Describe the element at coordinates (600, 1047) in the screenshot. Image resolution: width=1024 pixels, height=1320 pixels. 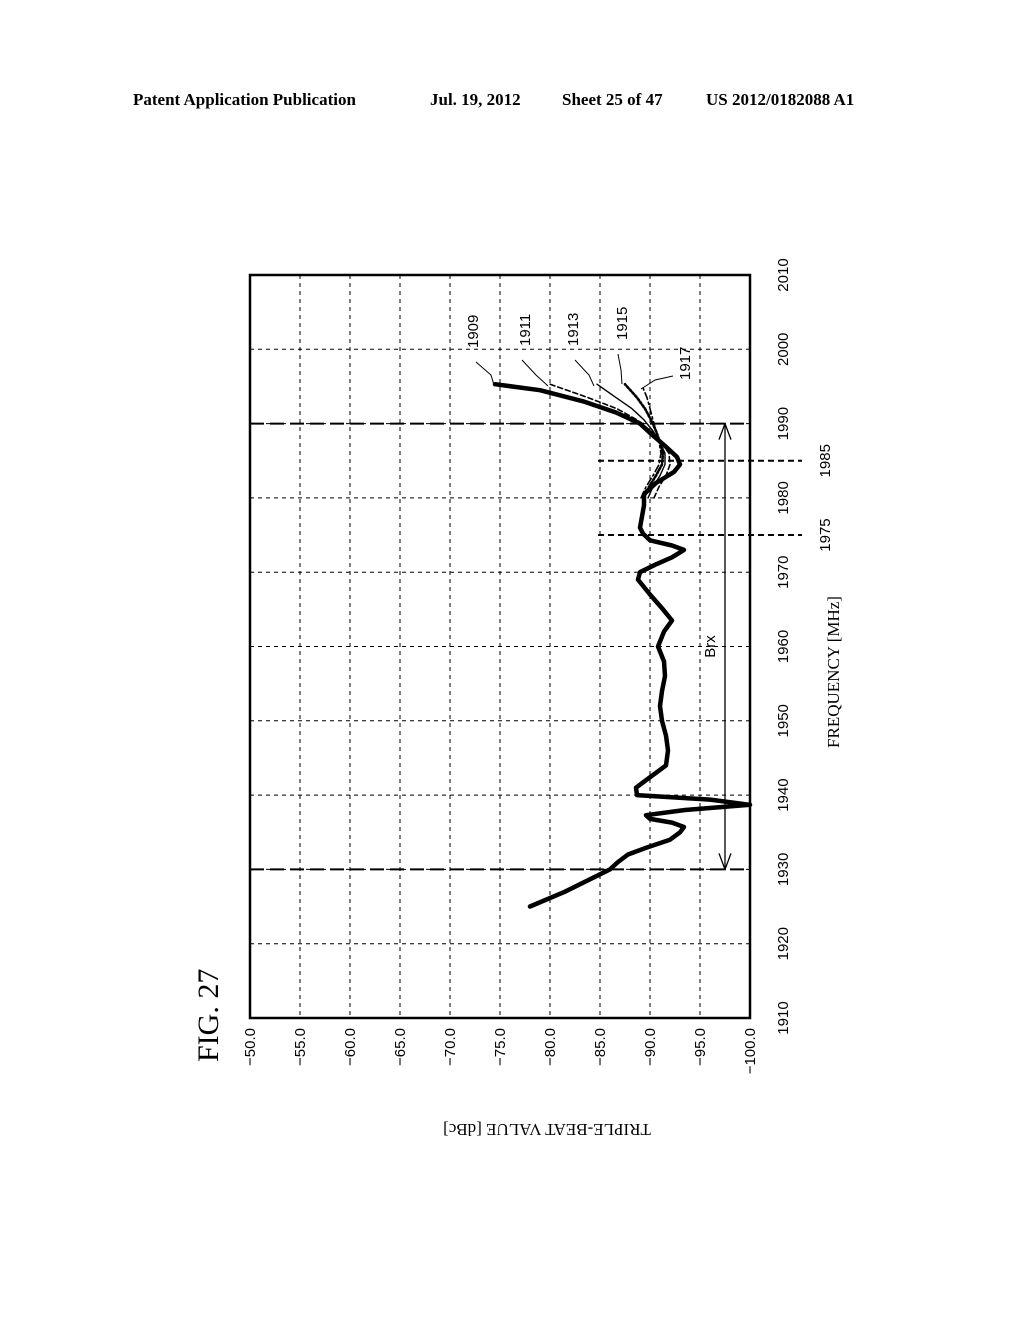
I see `y-tick-label: −85.0` at that location.